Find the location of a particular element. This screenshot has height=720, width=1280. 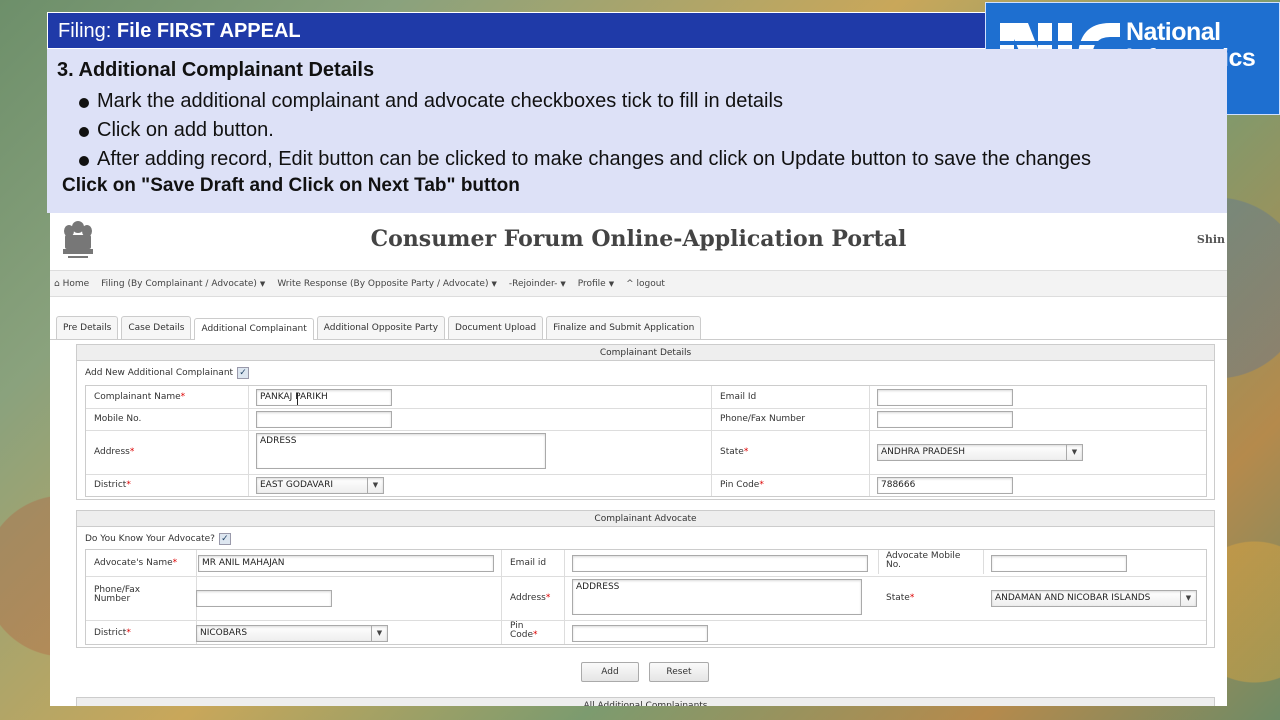

advocate-pin-code-label: Pin Code* is located at coordinates (524, 630).